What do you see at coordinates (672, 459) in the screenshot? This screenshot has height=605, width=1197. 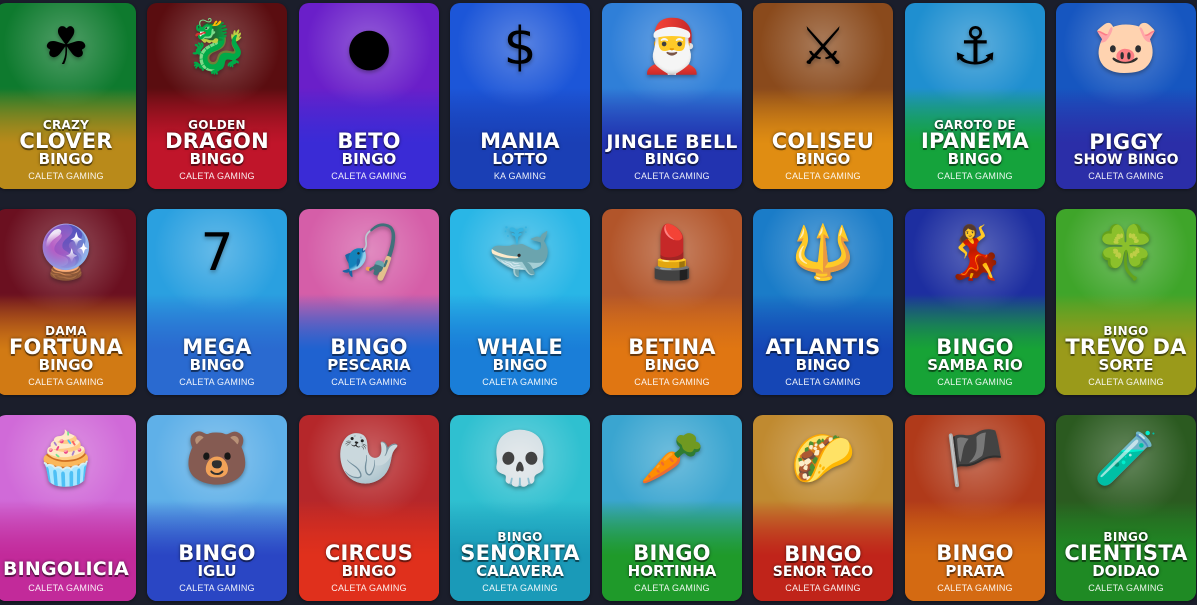 I see `carrot-icon: 🥕` at bounding box center [672, 459].